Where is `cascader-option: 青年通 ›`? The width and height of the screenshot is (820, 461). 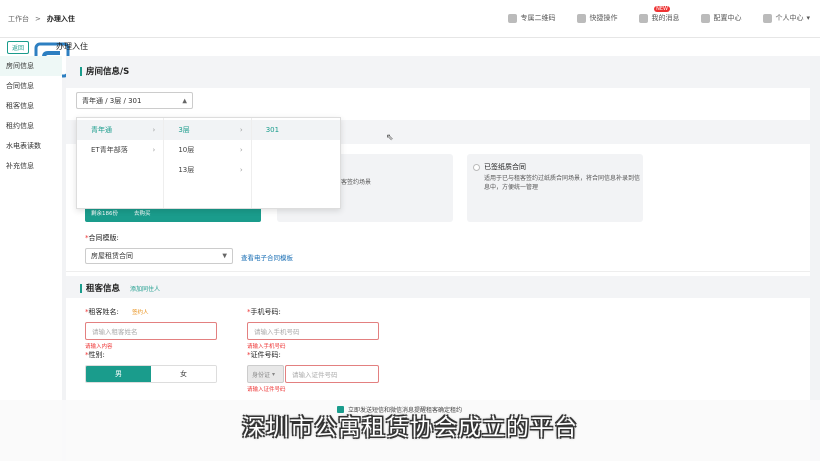
cascader-option: 青年通 › is located at coordinates (120, 130).